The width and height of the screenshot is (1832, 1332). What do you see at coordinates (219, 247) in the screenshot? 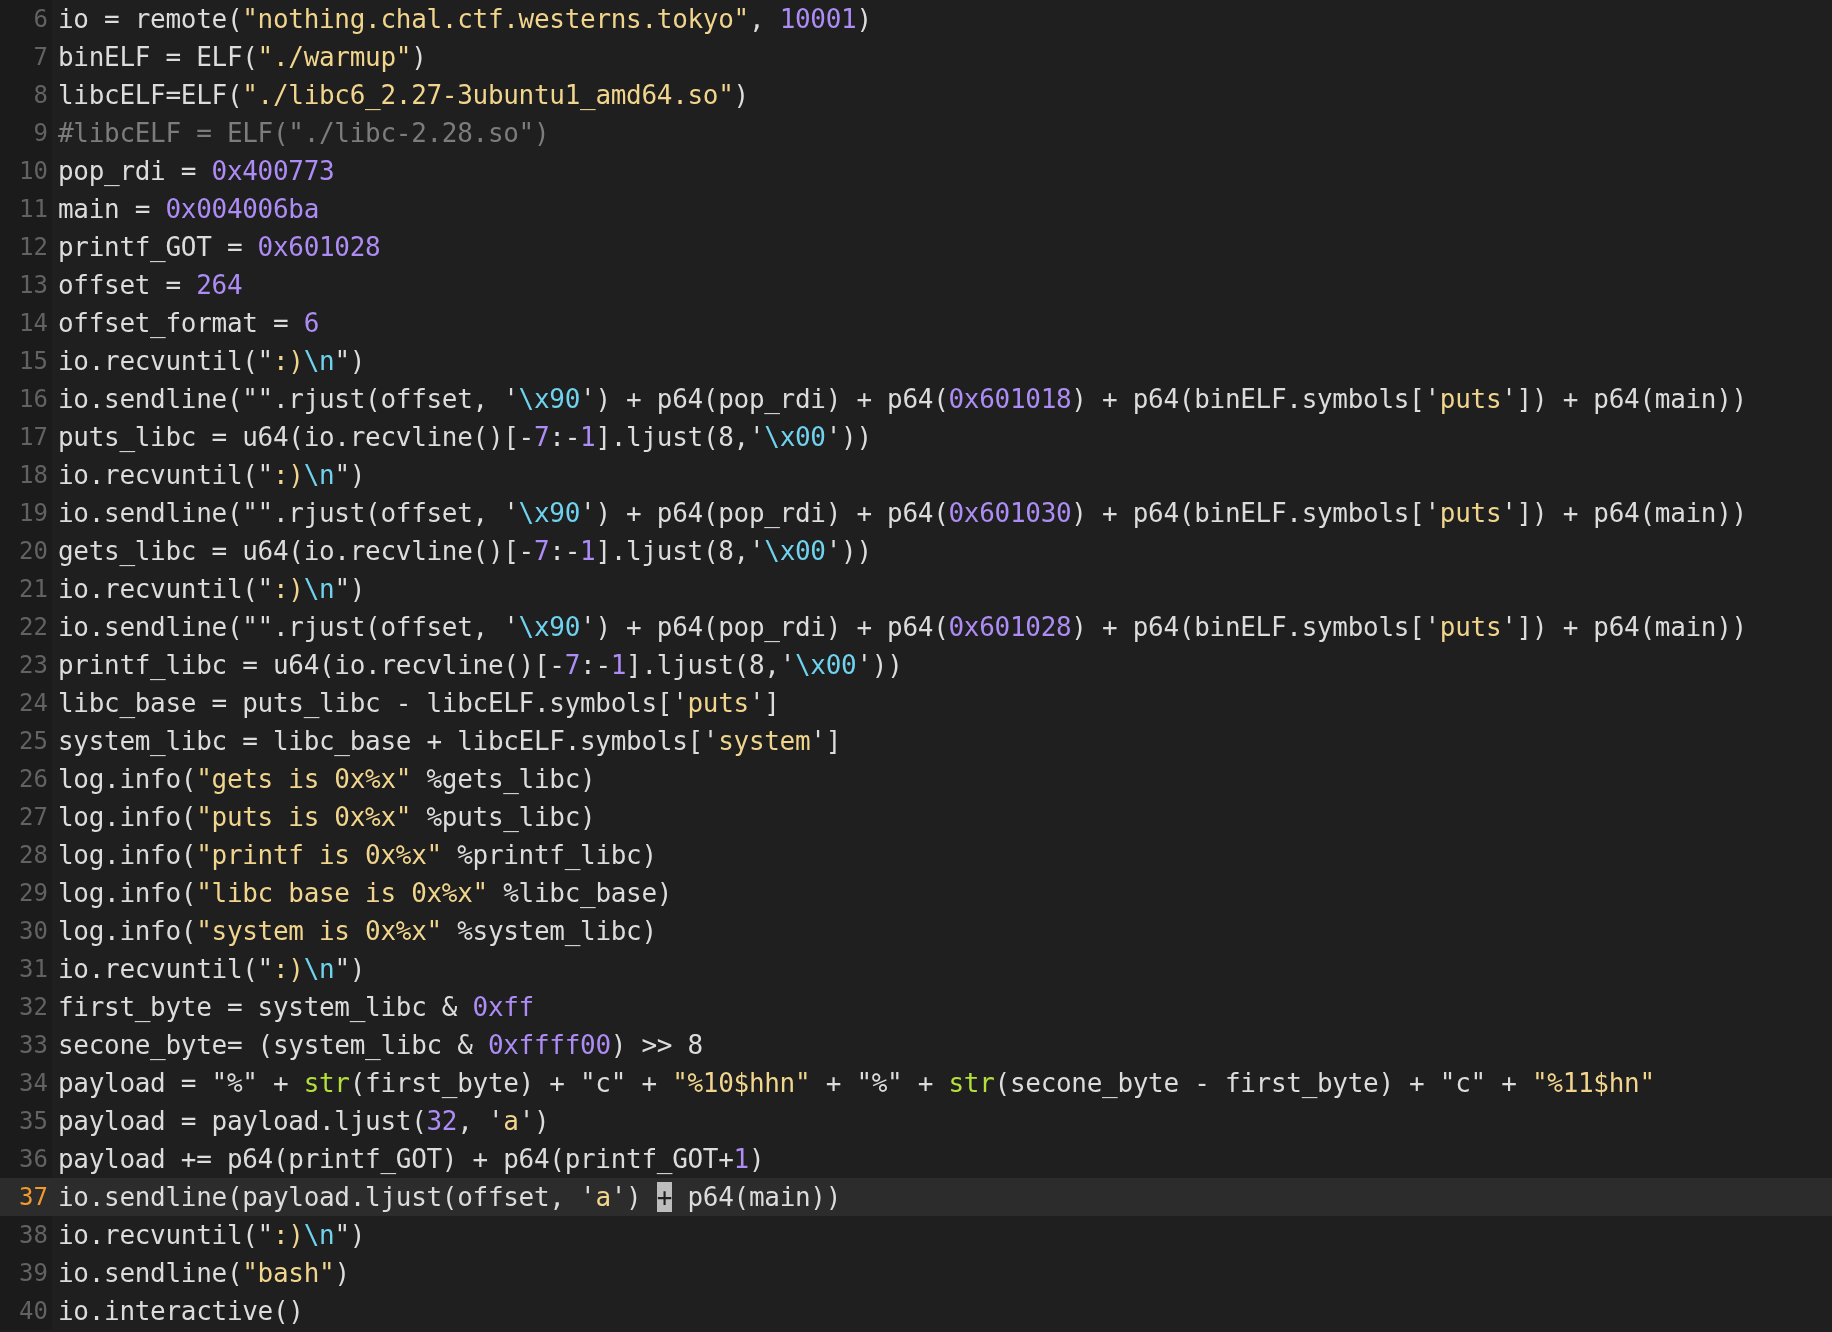
I see `code-line: printf_GOT = 0x601028` at bounding box center [219, 247].